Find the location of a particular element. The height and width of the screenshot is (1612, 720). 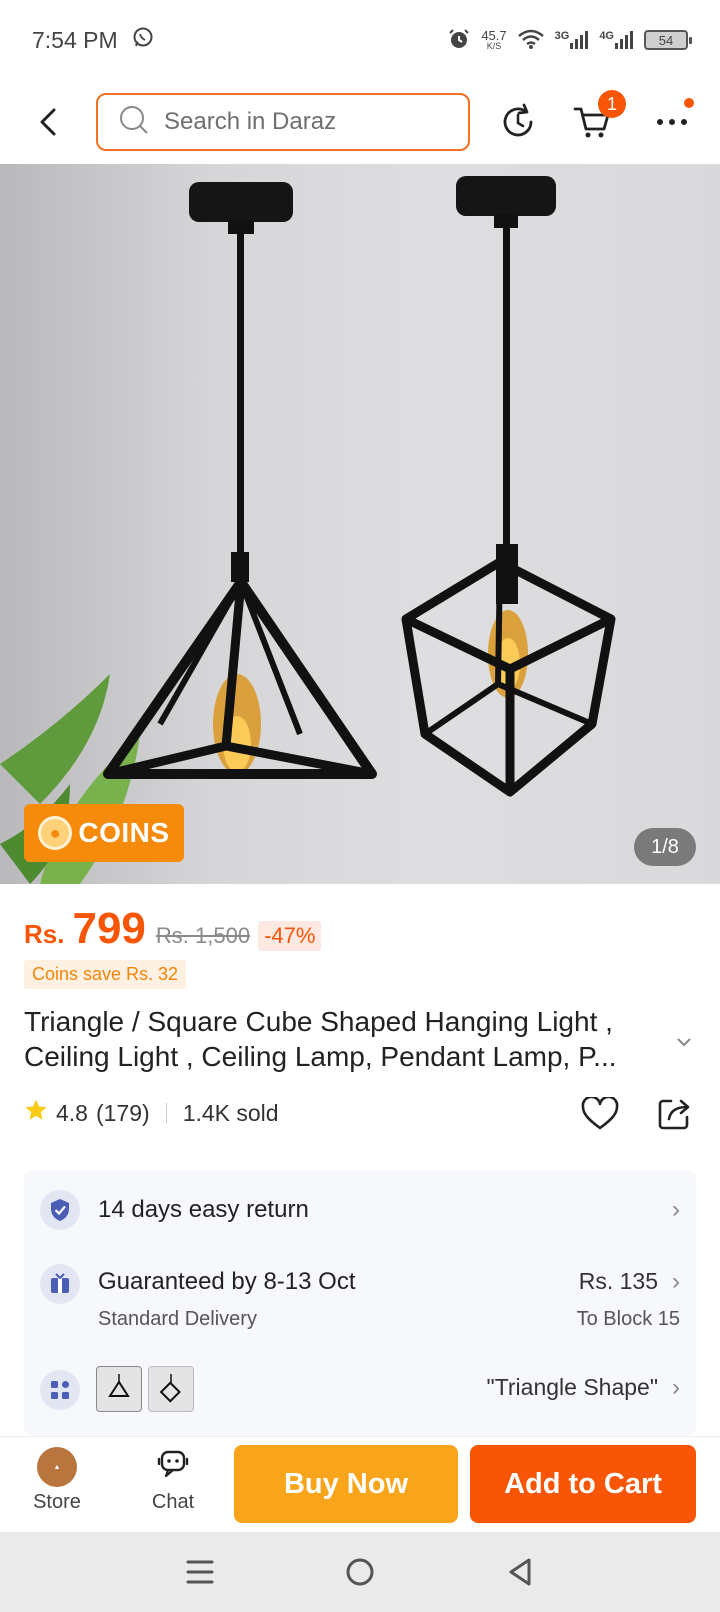

search-icon is located at coordinates (134, 122).